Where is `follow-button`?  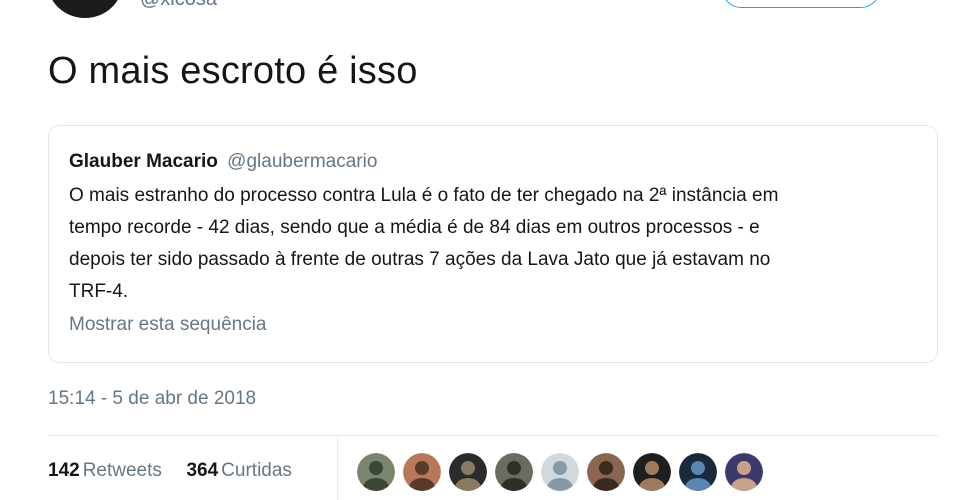 follow-button is located at coordinates (801, 4).